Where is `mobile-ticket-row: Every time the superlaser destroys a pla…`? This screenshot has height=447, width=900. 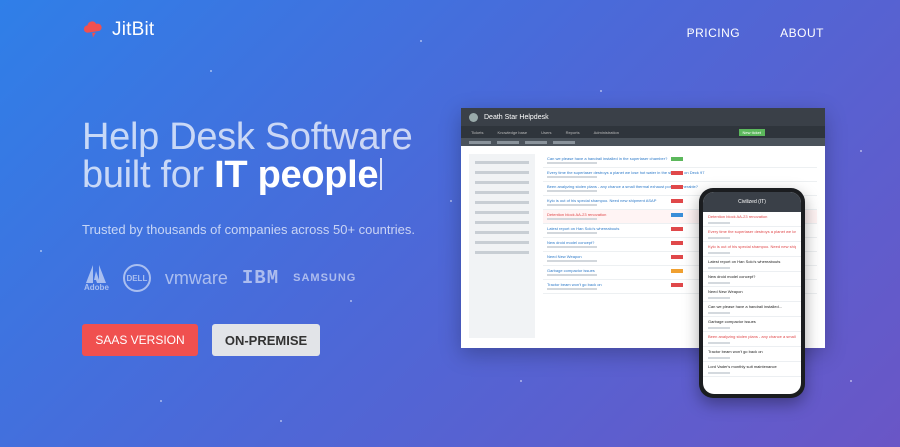 mobile-ticket-row: Every time the superlaser destroys a pla… is located at coordinates (752, 234).